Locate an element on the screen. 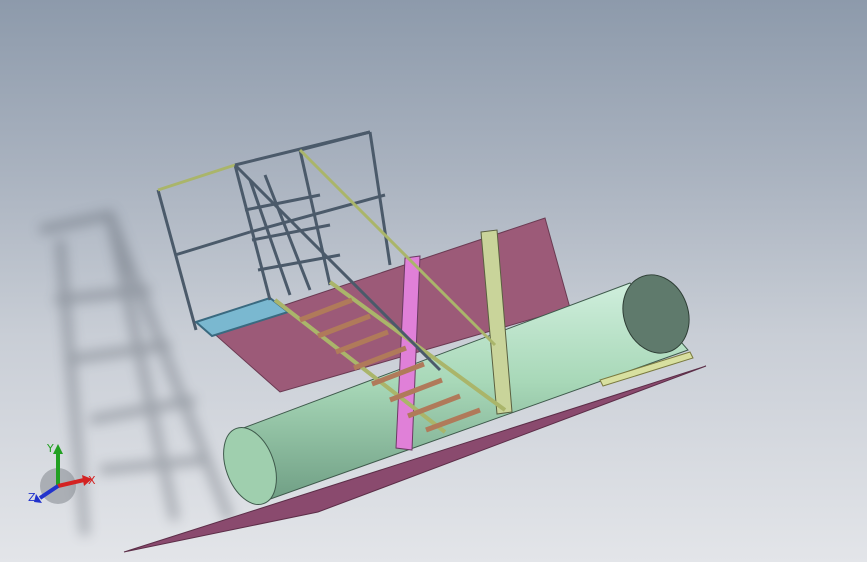  orientation-triad: X Y Z is located at coordinates (66, 480).